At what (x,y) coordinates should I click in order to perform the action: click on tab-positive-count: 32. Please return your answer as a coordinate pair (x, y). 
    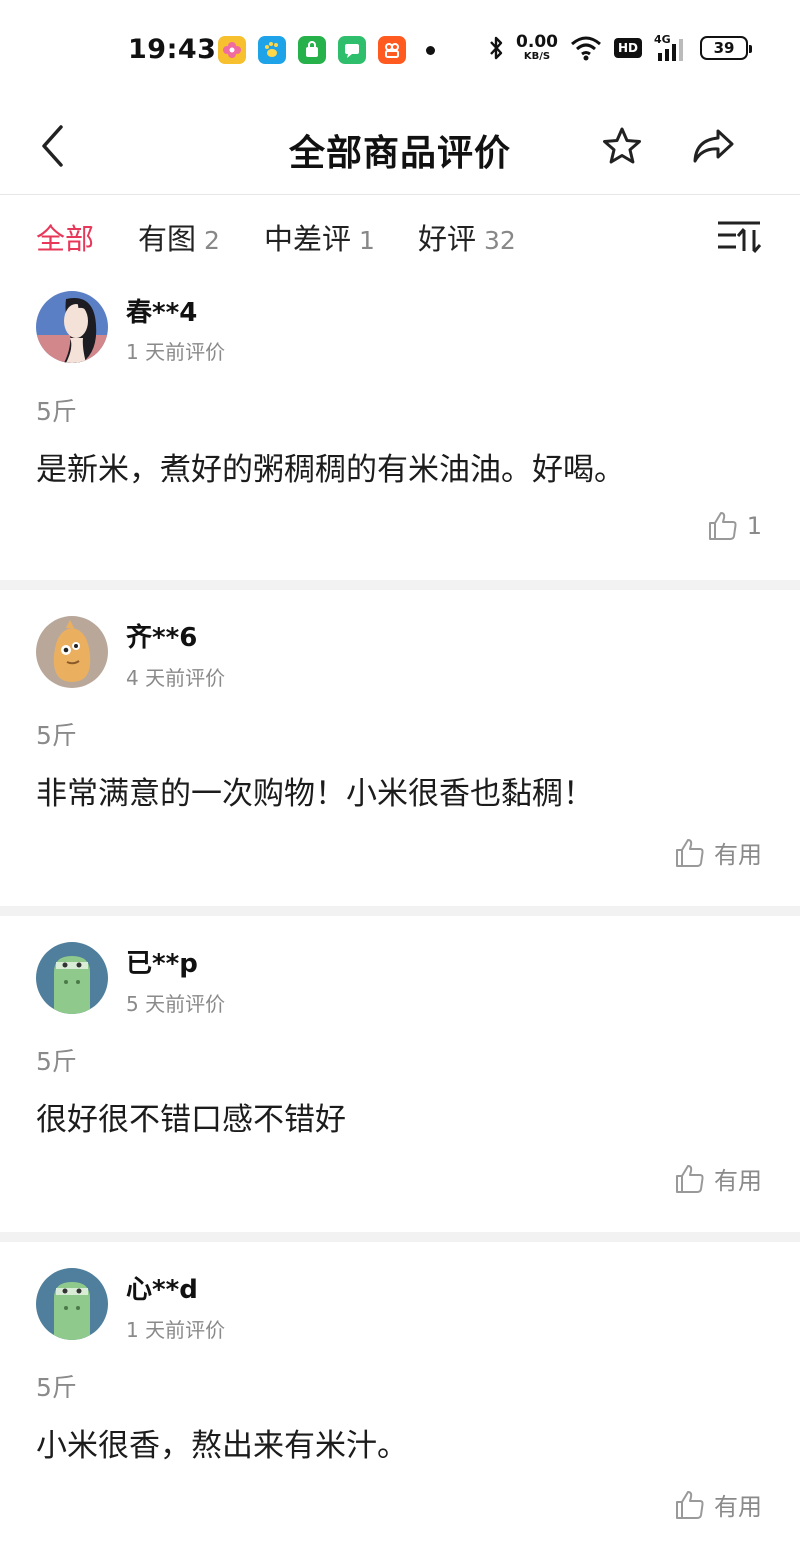
    Looking at the image, I should click on (500, 240).